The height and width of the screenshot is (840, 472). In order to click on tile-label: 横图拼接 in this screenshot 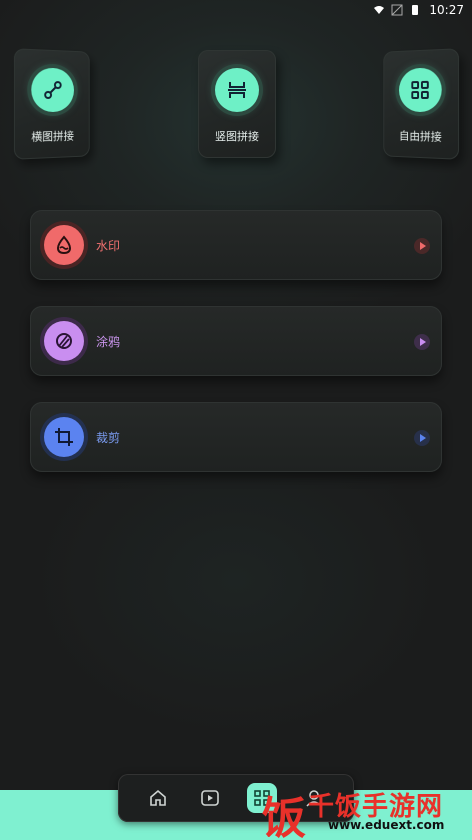, I will do `click(52, 136)`.